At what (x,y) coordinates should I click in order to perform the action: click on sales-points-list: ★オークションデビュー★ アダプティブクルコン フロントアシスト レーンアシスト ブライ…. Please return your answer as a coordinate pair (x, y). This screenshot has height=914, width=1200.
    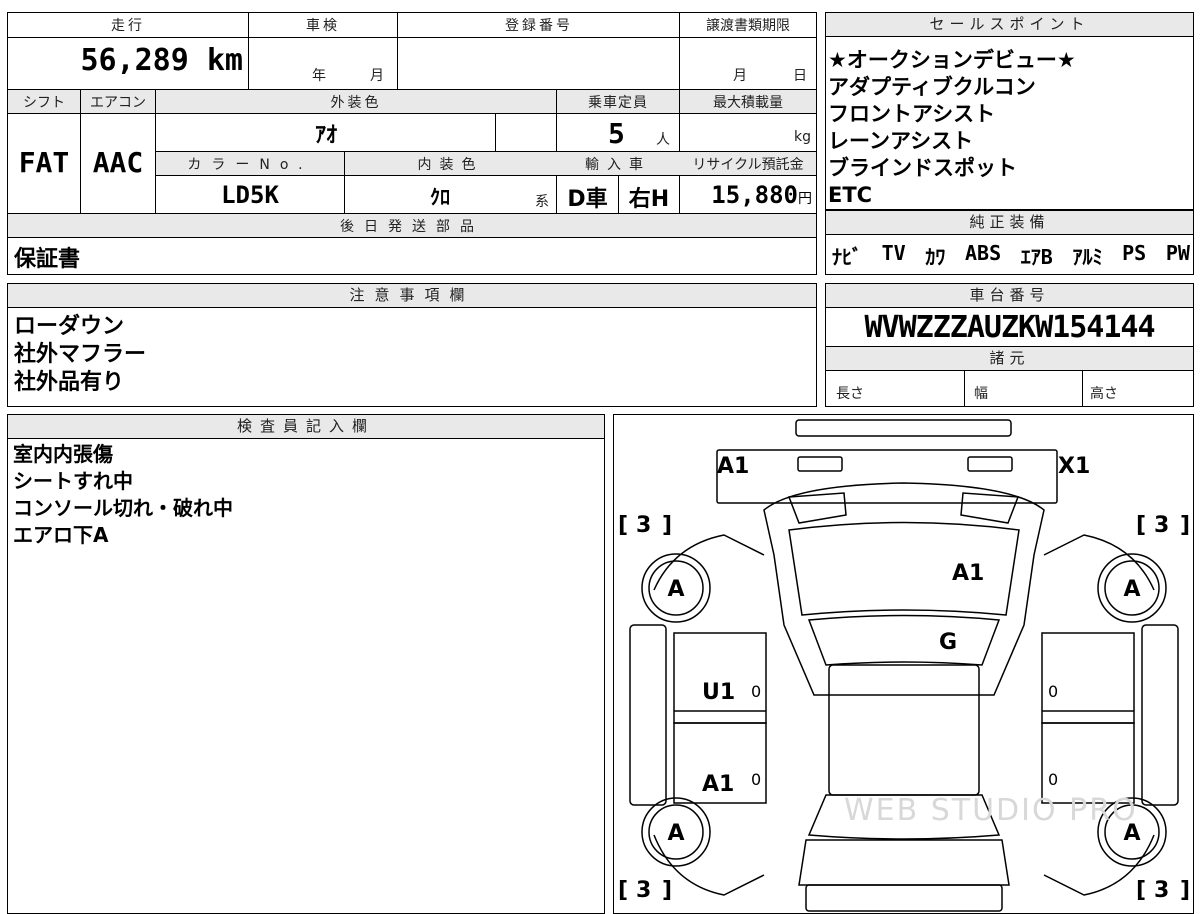
    Looking at the image, I should click on (952, 128).